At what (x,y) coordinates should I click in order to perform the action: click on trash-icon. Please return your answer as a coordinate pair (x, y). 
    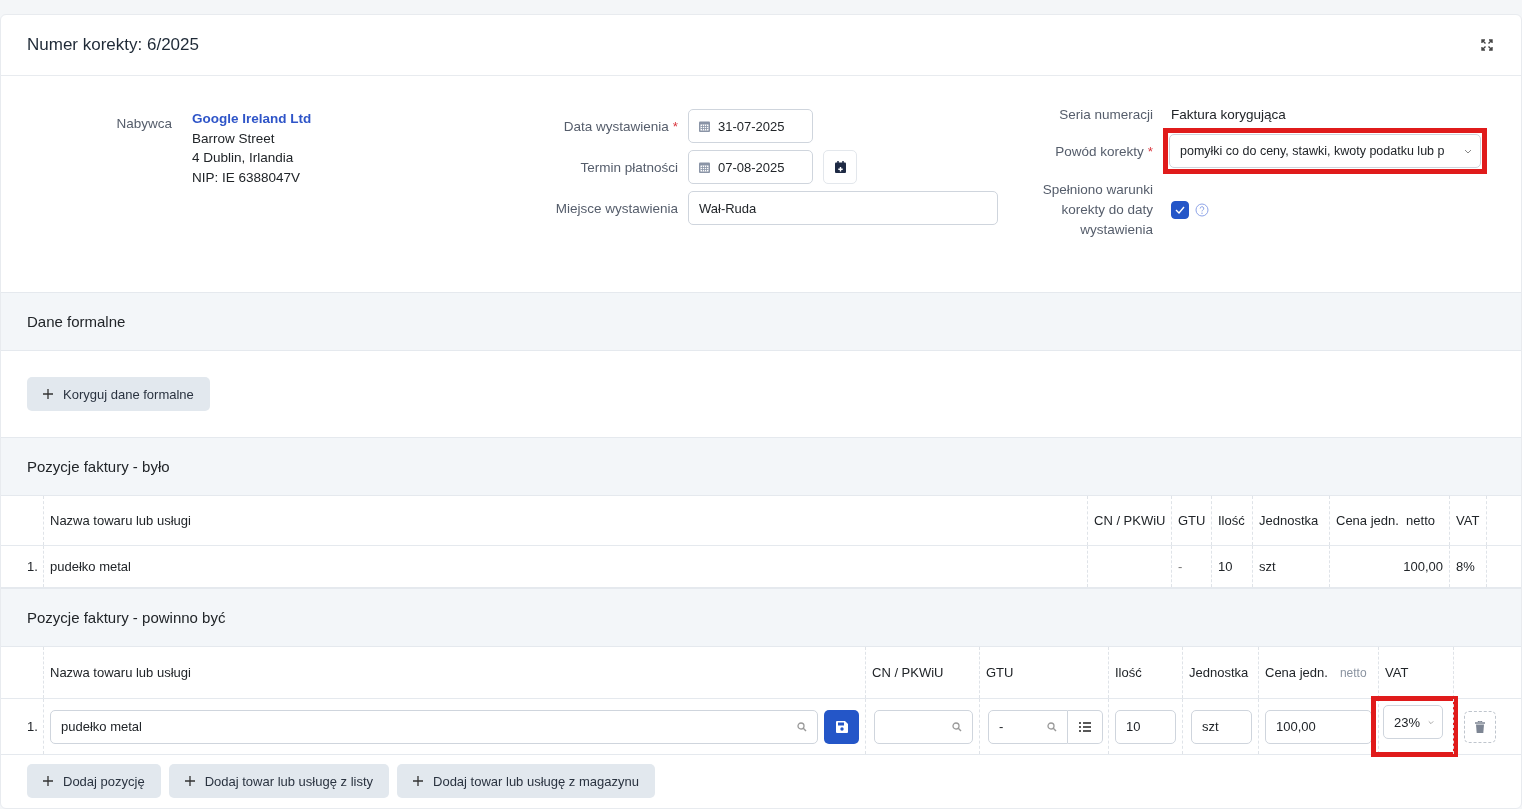
    Looking at the image, I should click on (1480, 726).